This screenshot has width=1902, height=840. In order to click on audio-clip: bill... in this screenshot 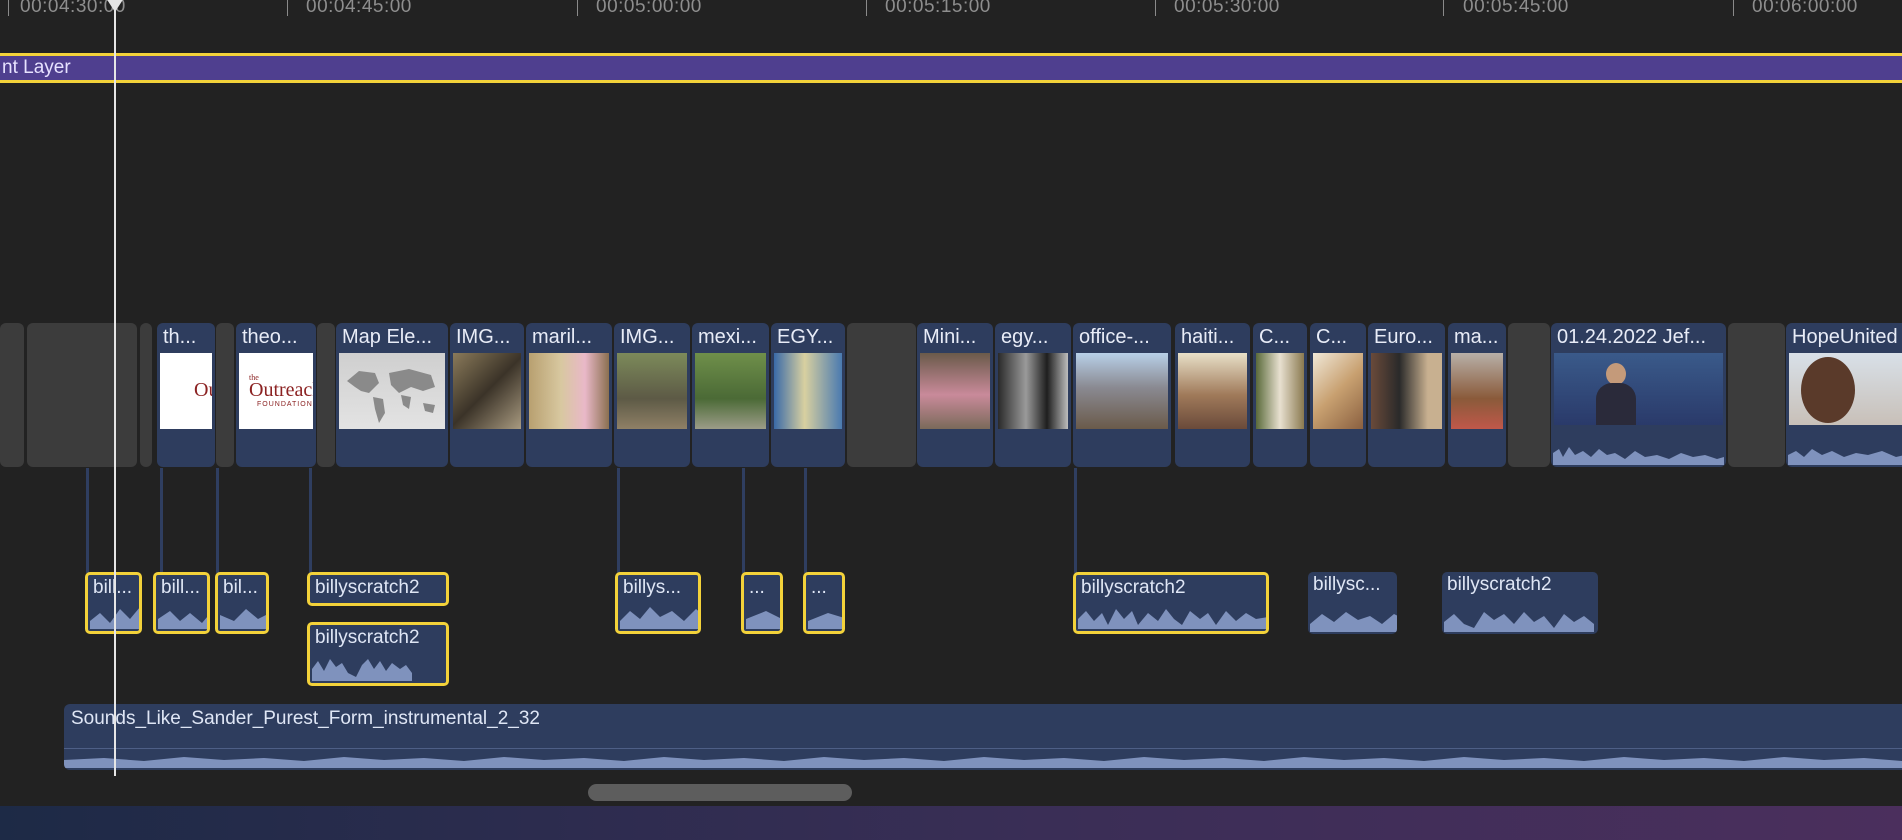, I will do `click(181, 603)`.